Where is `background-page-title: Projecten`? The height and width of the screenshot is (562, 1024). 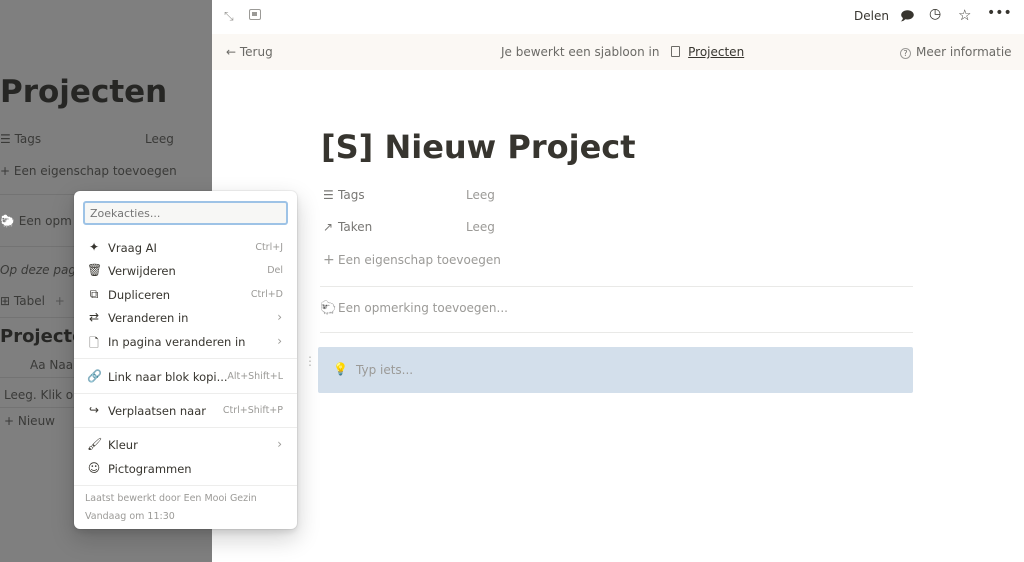
background-page-title: Projecten is located at coordinates (84, 92).